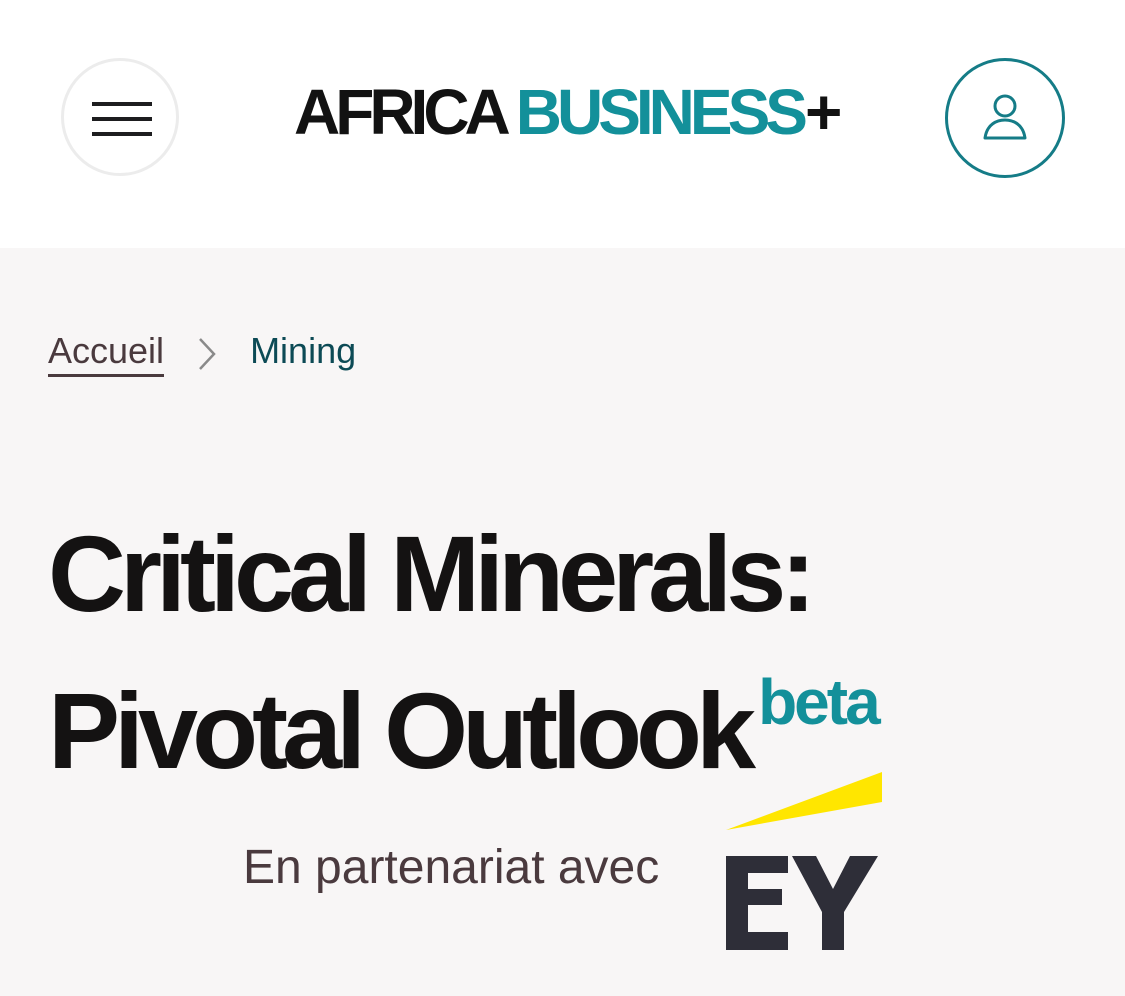  What do you see at coordinates (451, 867) in the screenshot?
I see `partner-text: En partenariat avec` at bounding box center [451, 867].